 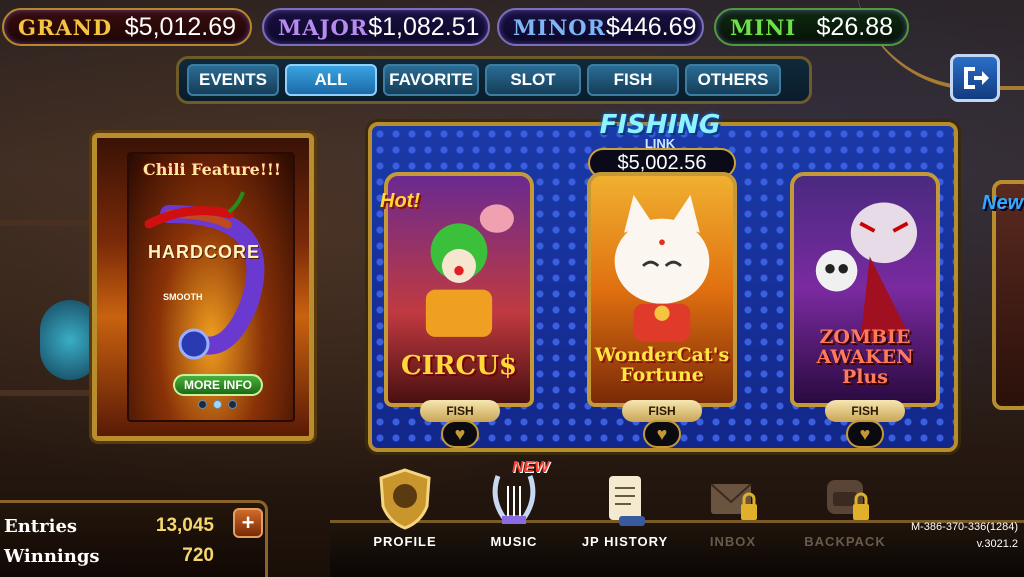 I want to click on carousel-dot-active, so click(x=217, y=404).